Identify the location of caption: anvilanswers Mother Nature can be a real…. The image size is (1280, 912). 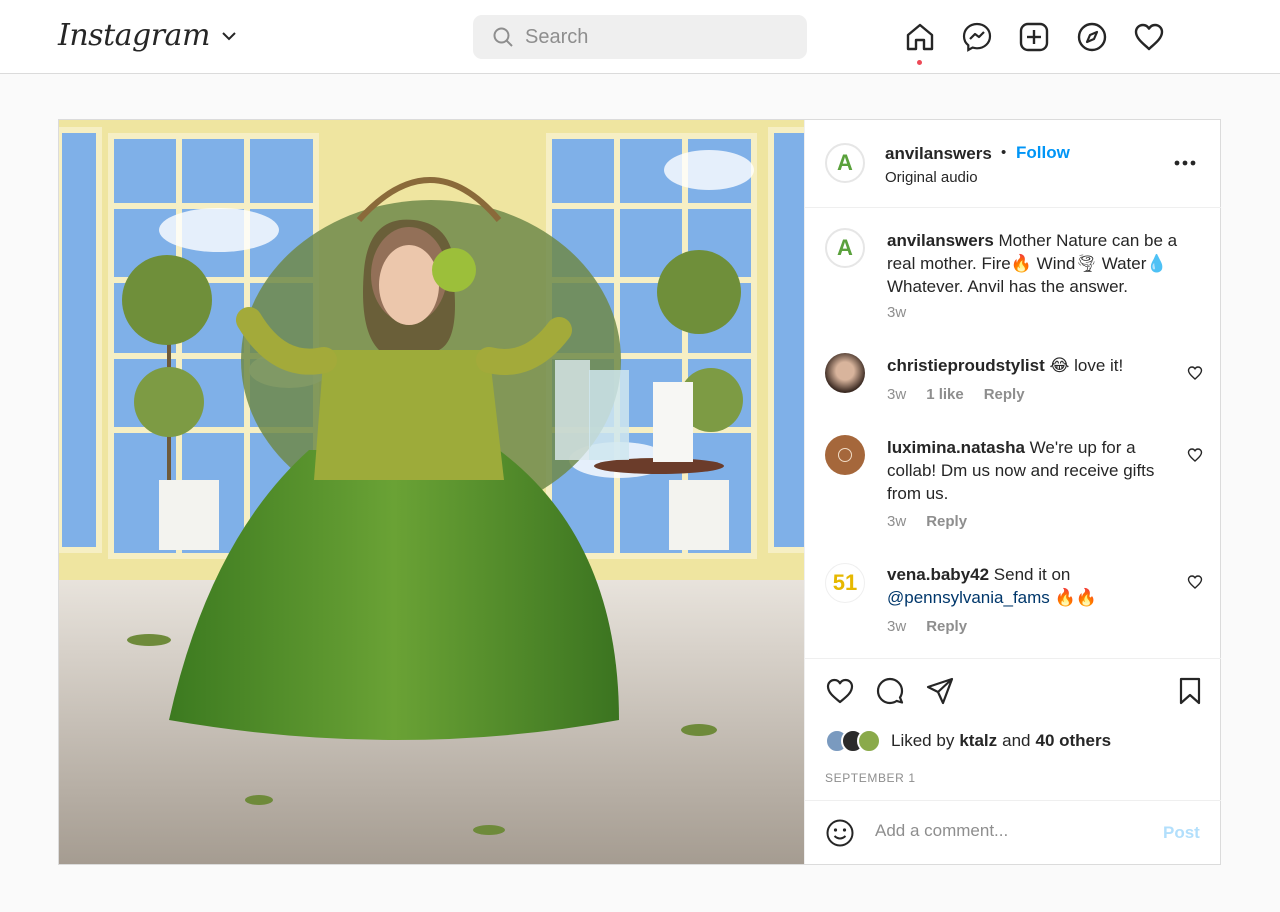
(1037, 263).